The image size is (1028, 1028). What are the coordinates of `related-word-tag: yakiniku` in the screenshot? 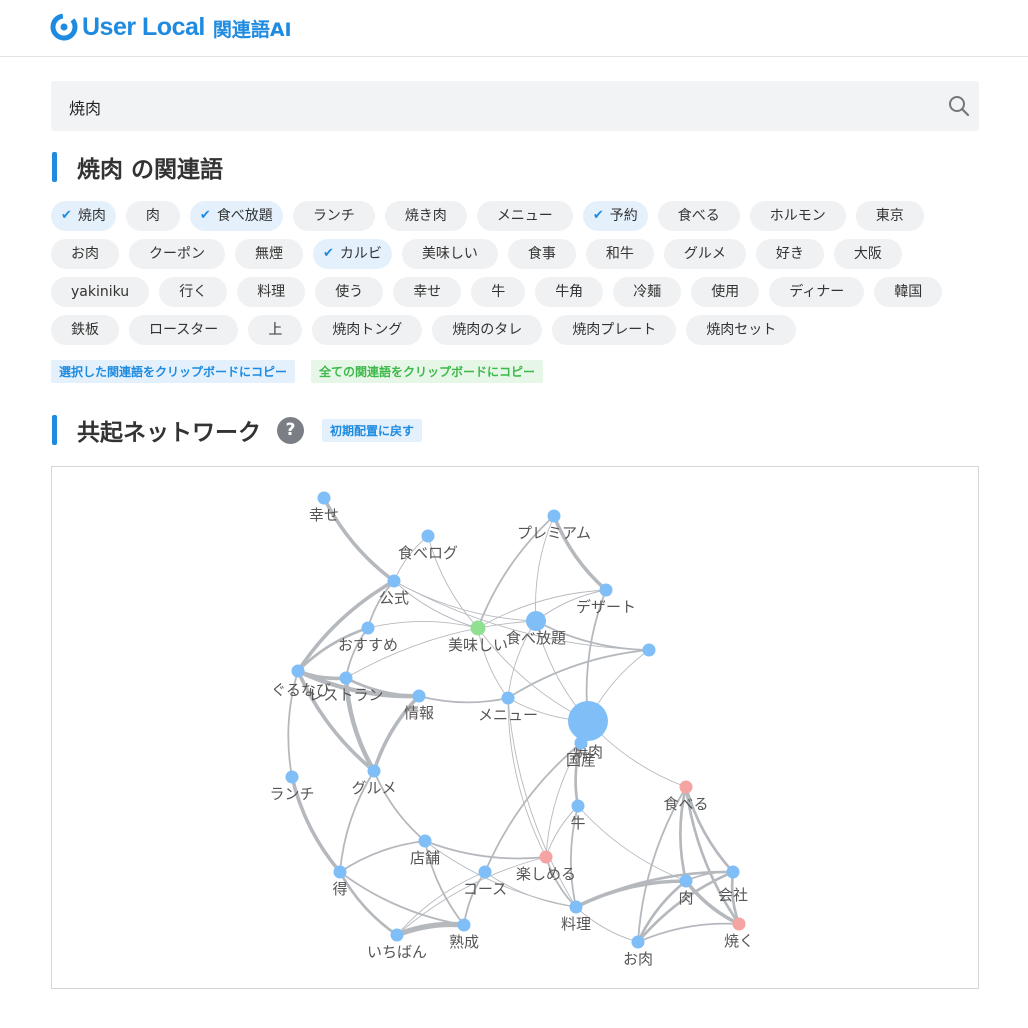 It's located at (100, 292).